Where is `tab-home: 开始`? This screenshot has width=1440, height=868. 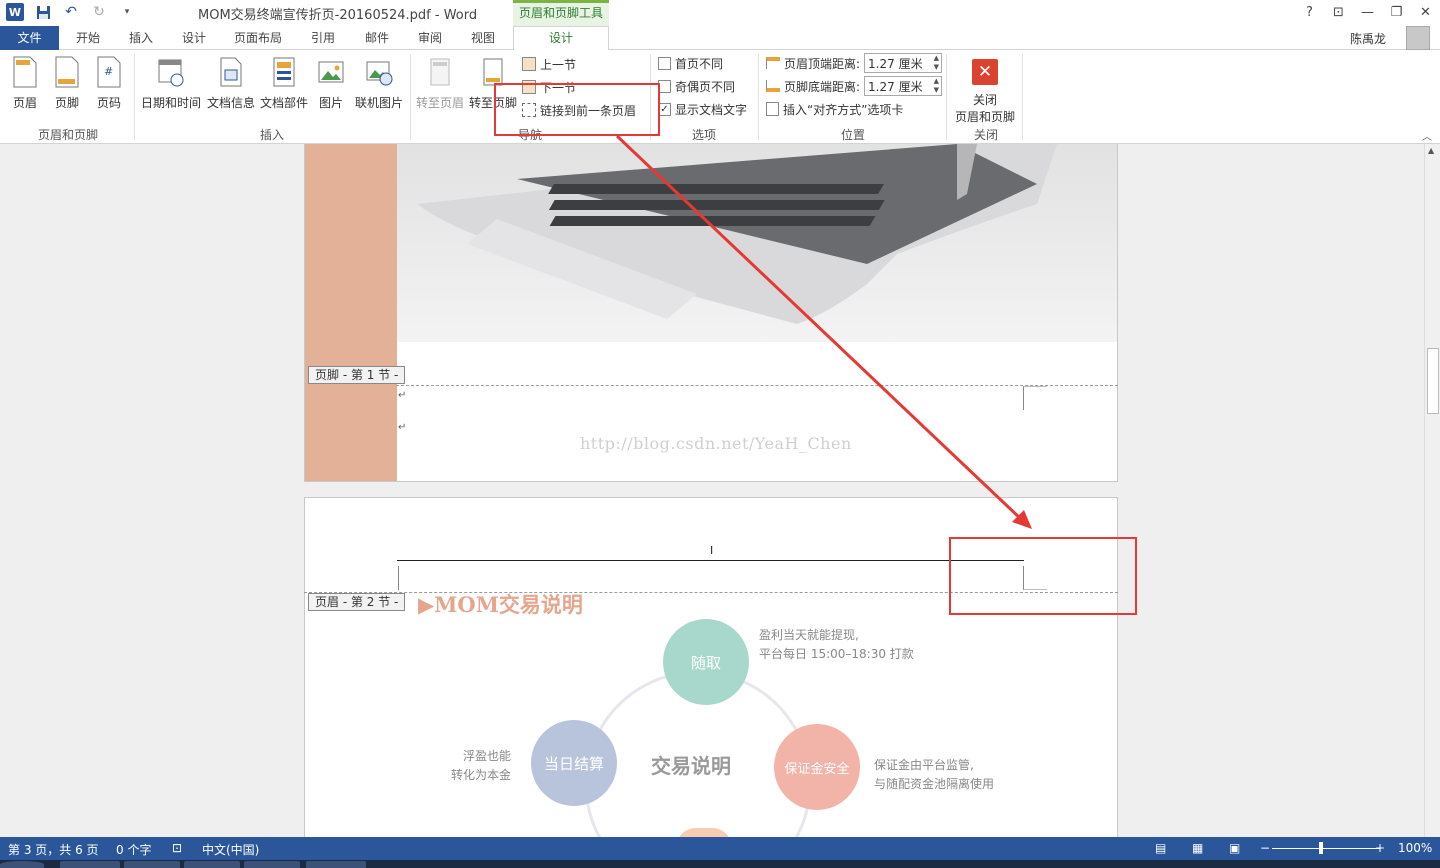 tab-home: 开始 is located at coordinates (88, 38).